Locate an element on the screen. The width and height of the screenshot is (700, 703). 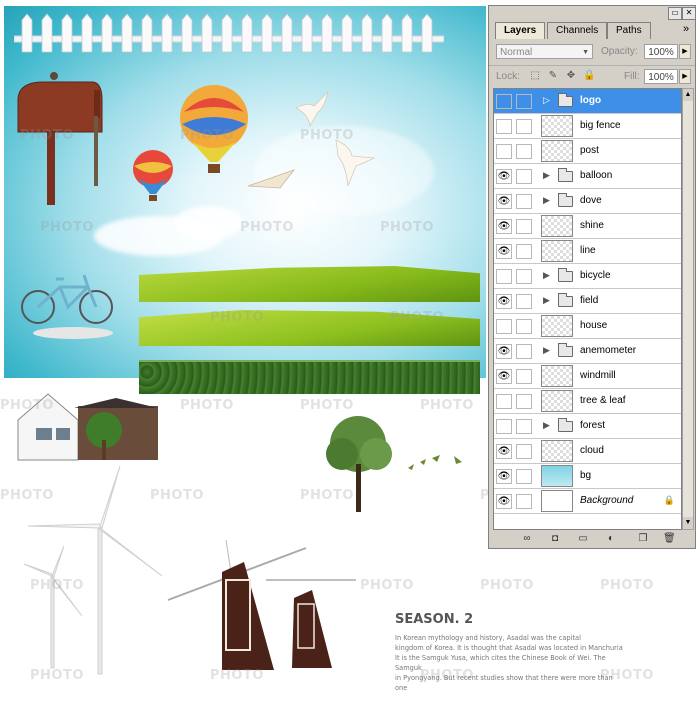
layer-row: 👁 windmill is located at coordinates (587, 376).